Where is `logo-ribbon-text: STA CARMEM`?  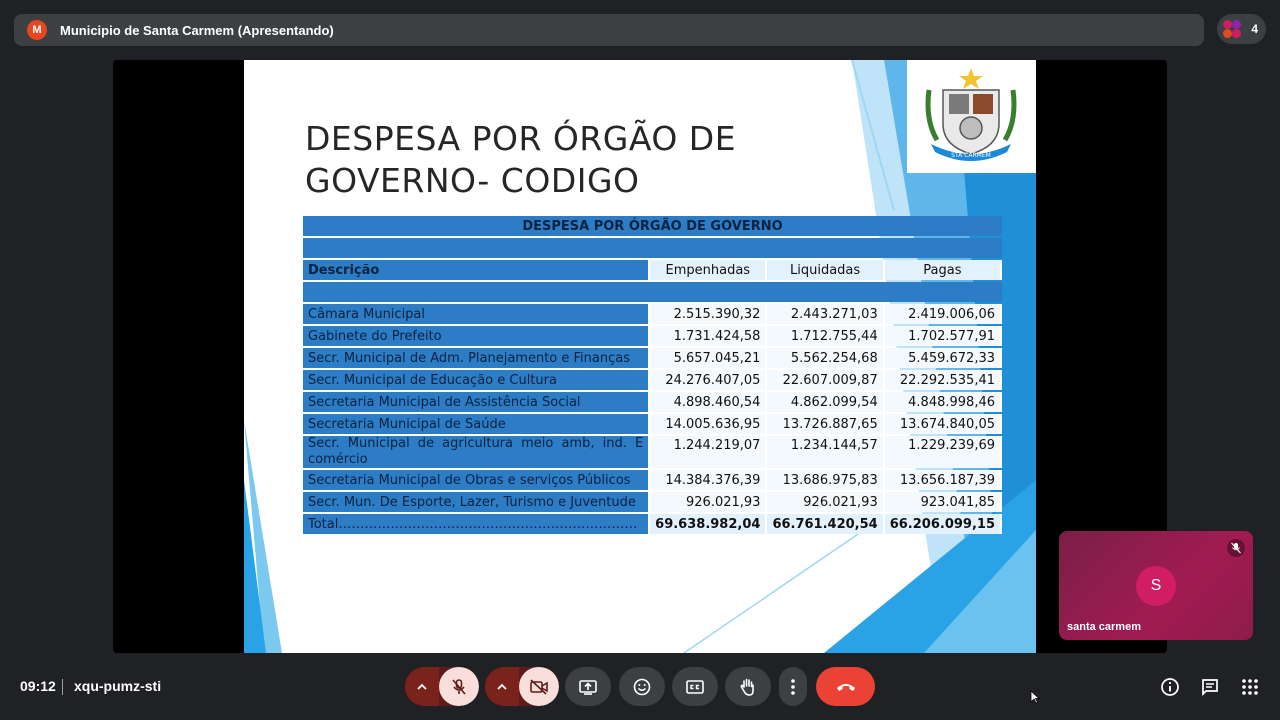
logo-ribbon-text: STA CARMEM is located at coordinates (971, 155).